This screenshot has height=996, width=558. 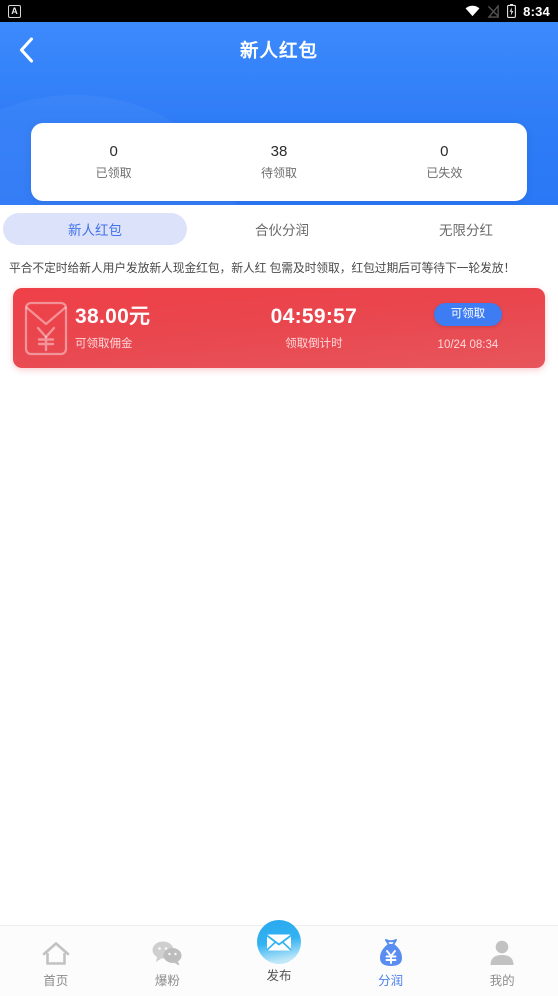 What do you see at coordinates (391, 953) in the screenshot?
I see `money-bag-icon` at bounding box center [391, 953].